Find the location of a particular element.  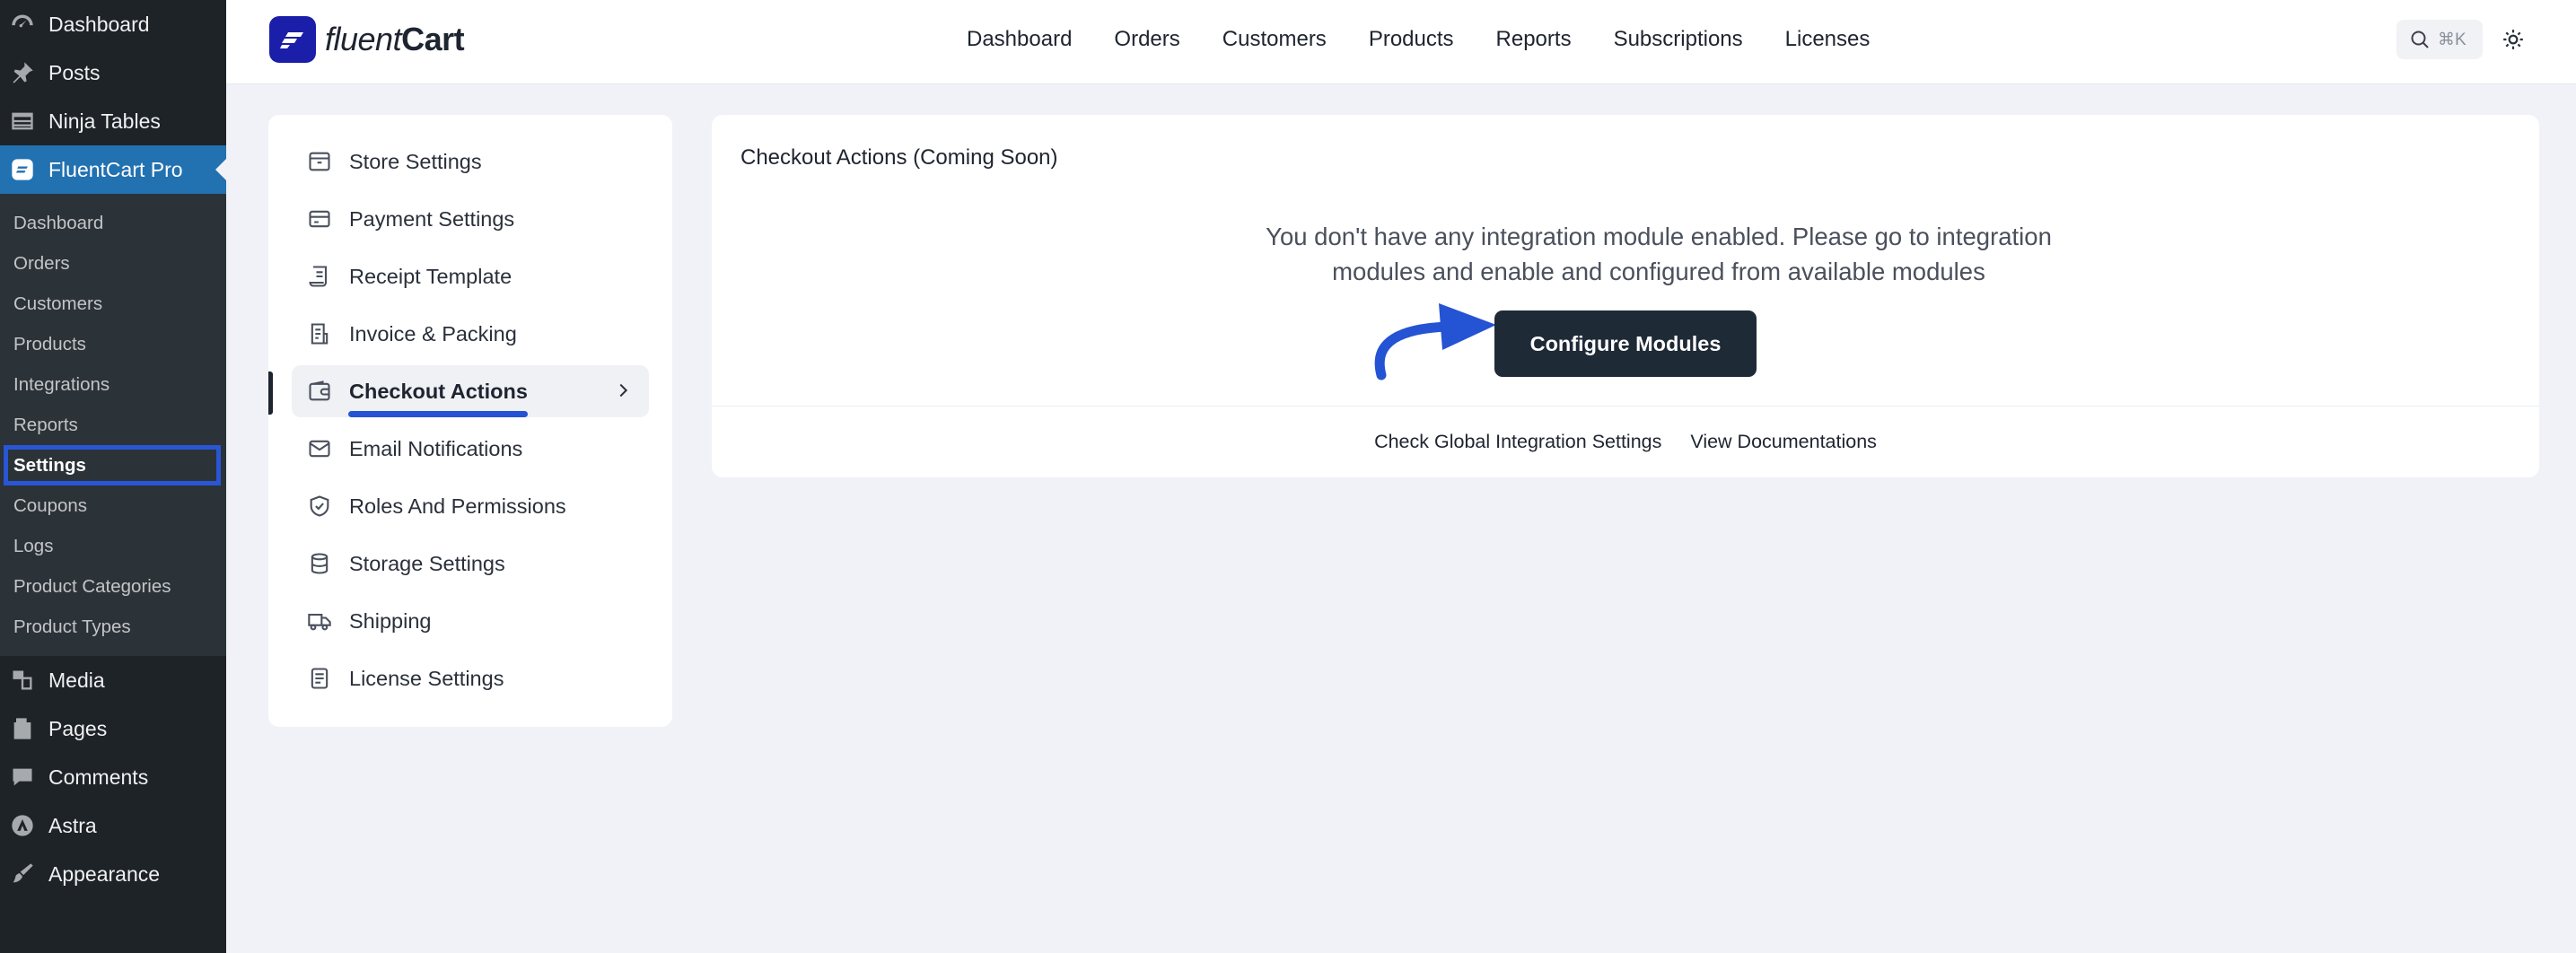

wp-menu-comments: Comments is located at coordinates (113, 777).